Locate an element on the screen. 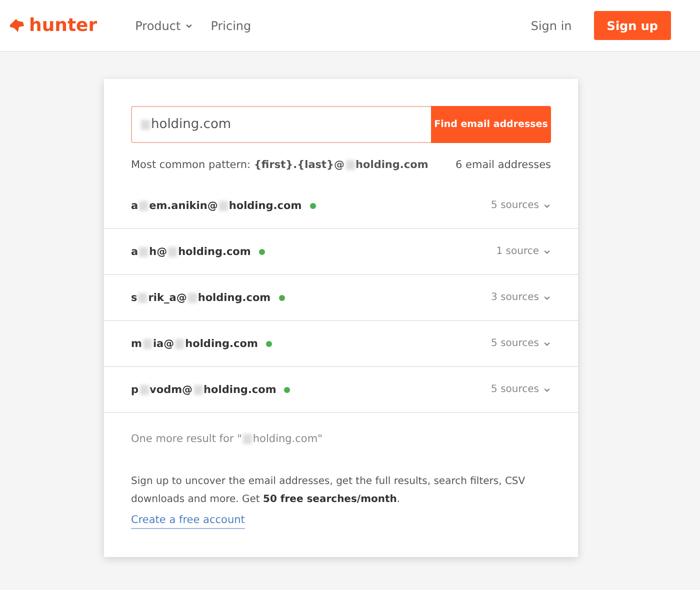  sign-up-button: Sign up is located at coordinates (632, 25).